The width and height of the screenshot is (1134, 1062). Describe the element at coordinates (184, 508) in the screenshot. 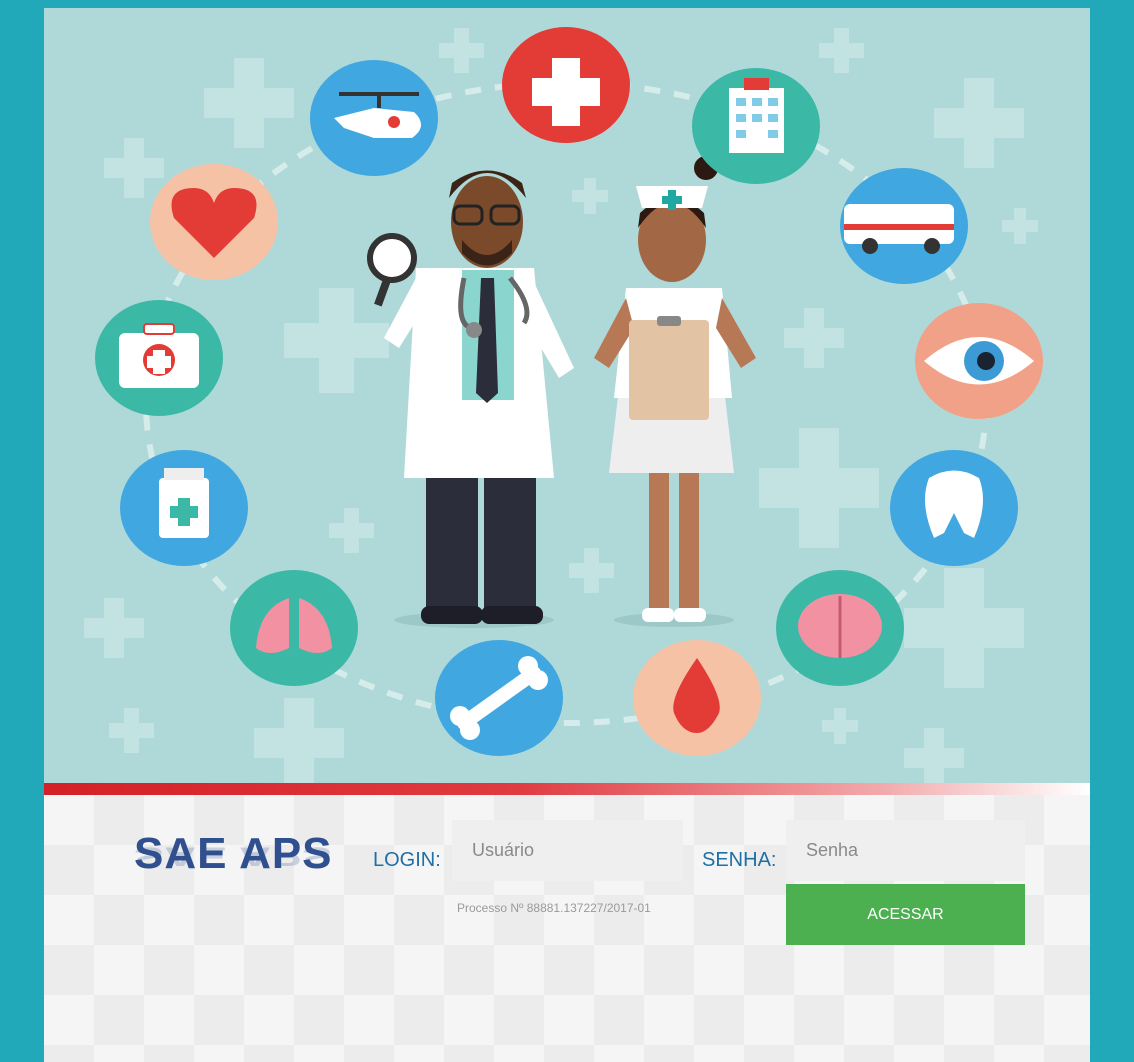

I see `medicine-bottle-icon` at that location.